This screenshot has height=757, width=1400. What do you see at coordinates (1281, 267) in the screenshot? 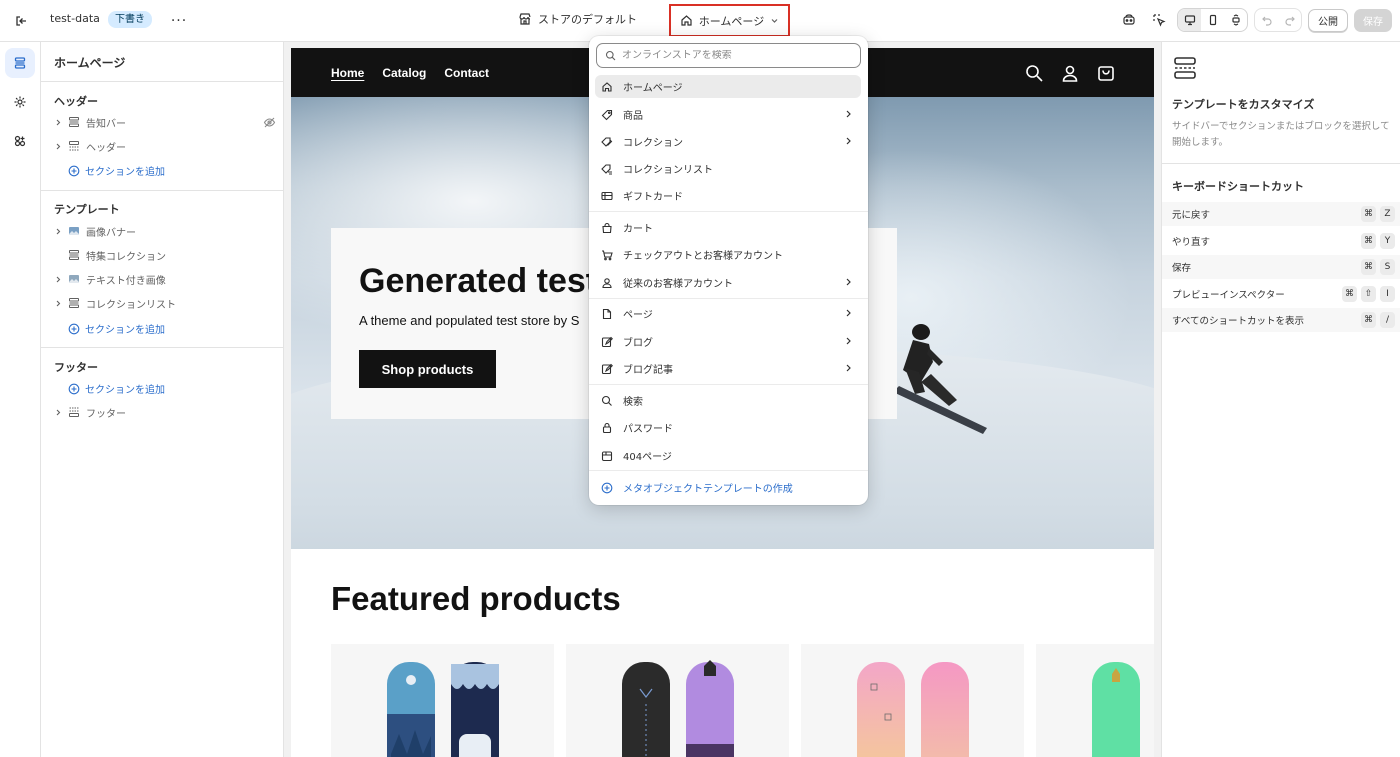
I see `shortcut-row-save: 保存 ⌘ S` at bounding box center [1281, 267].